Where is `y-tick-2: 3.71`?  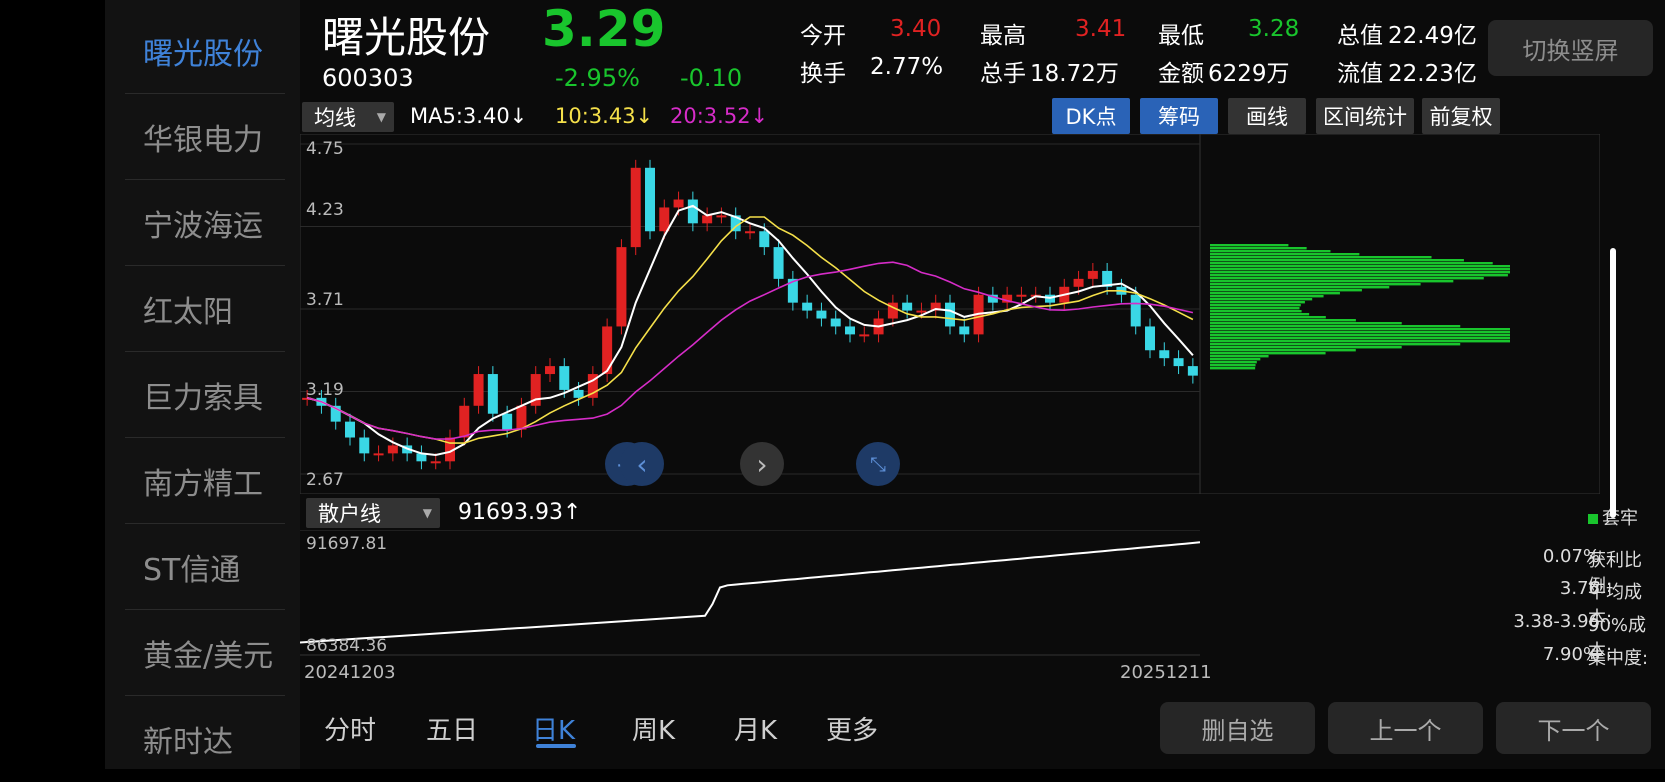
y-tick-2: 3.71 is located at coordinates (325, 300).